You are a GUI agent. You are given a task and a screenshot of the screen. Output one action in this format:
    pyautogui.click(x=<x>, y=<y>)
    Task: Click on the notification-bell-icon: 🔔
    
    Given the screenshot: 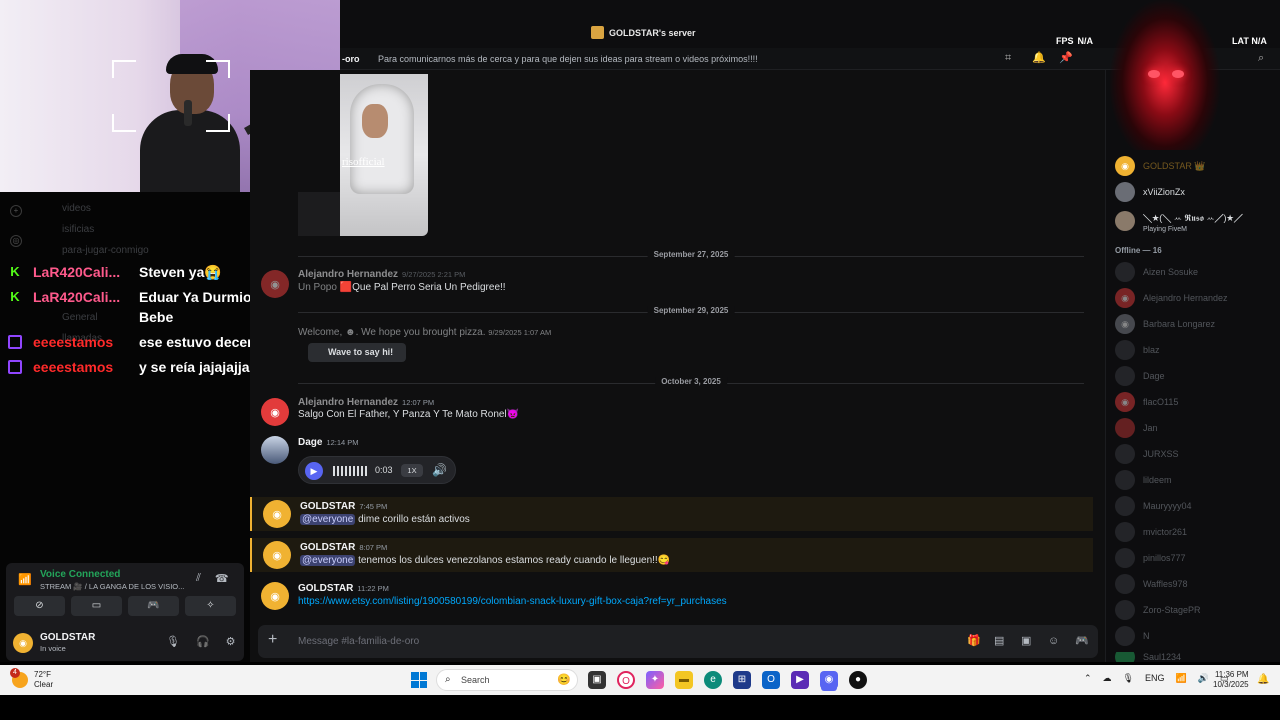 What is the action you would take?
    pyautogui.click(x=1263, y=679)
    